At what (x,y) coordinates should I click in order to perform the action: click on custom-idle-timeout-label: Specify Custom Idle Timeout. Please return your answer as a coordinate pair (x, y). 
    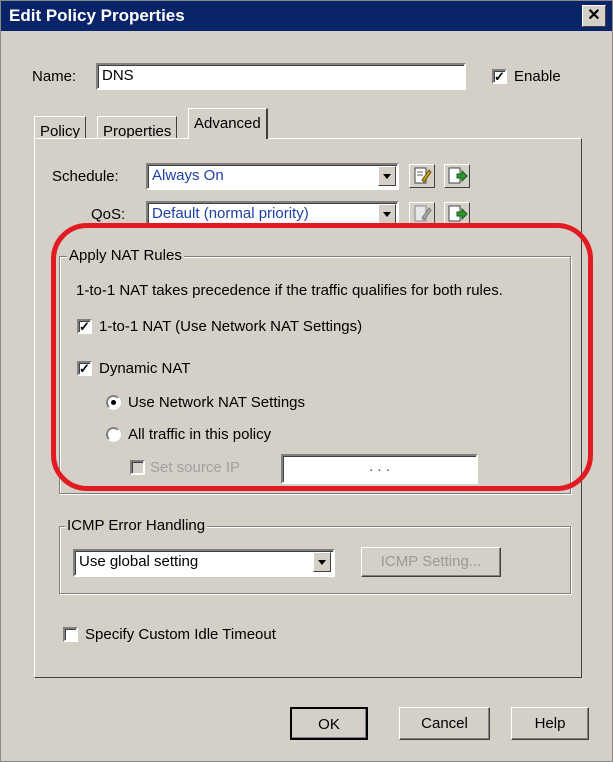
    Looking at the image, I should click on (180, 634).